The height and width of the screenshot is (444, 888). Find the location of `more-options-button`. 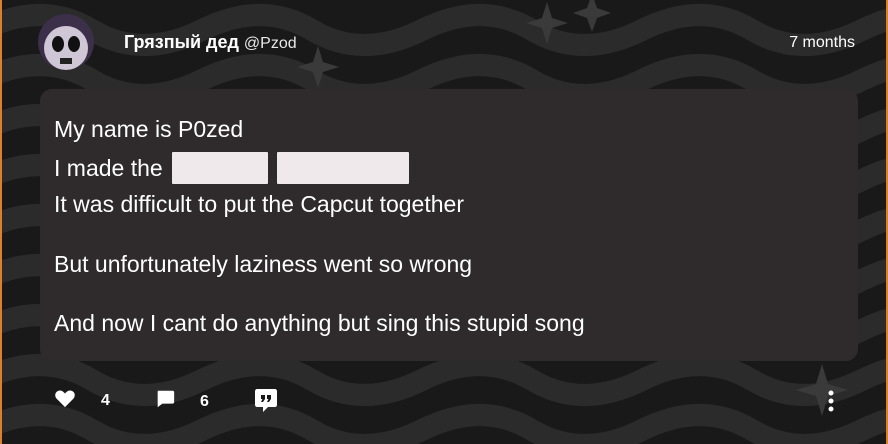

more-options-button is located at coordinates (831, 403).